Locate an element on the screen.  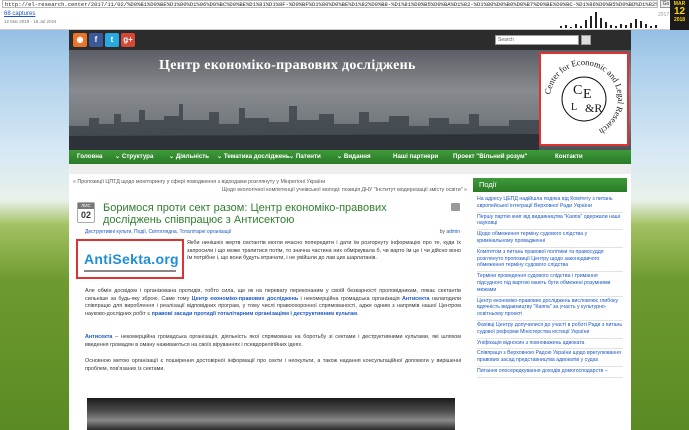
prev-year-link: 2017 is located at coordinates (663, 15).